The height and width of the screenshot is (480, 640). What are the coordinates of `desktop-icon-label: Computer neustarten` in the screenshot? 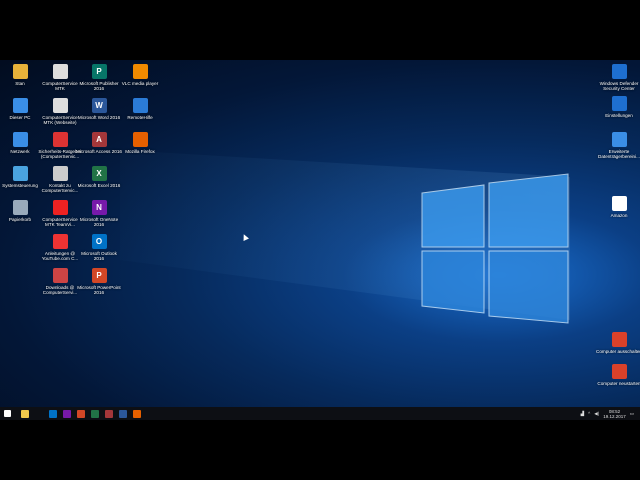 It's located at (618, 383).